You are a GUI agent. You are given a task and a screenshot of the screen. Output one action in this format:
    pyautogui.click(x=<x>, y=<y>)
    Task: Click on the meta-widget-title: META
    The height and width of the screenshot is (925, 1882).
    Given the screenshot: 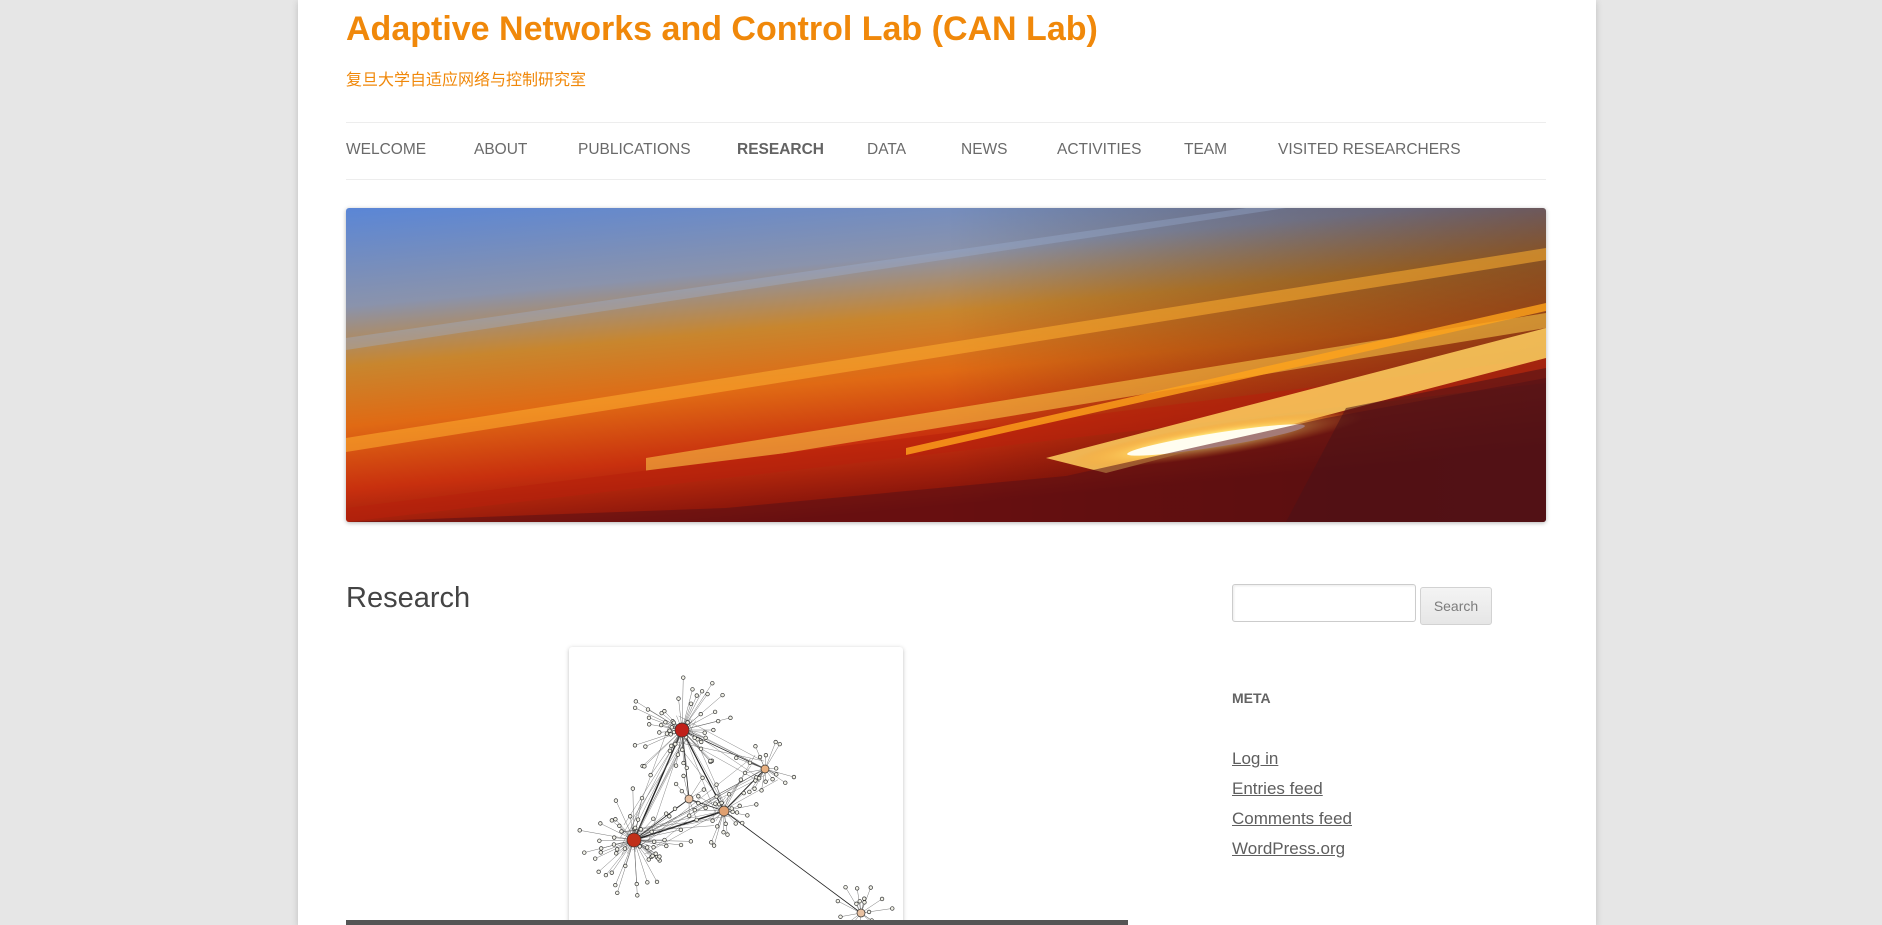 What is the action you would take?
    pyautogui.click(x=1251, y=698)
    